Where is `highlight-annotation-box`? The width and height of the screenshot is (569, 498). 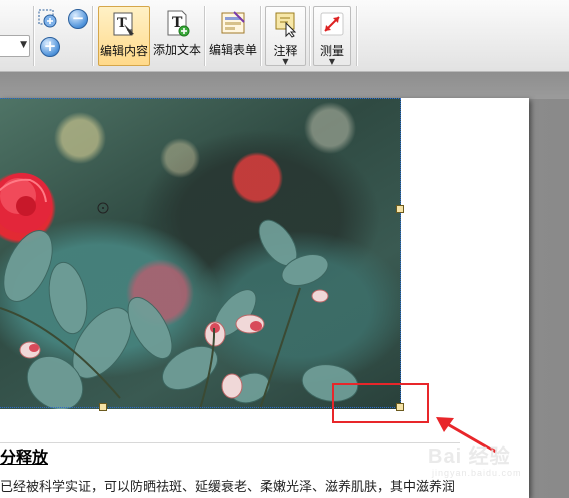
highlight-annotation-box is located at coordinates (380, 403).